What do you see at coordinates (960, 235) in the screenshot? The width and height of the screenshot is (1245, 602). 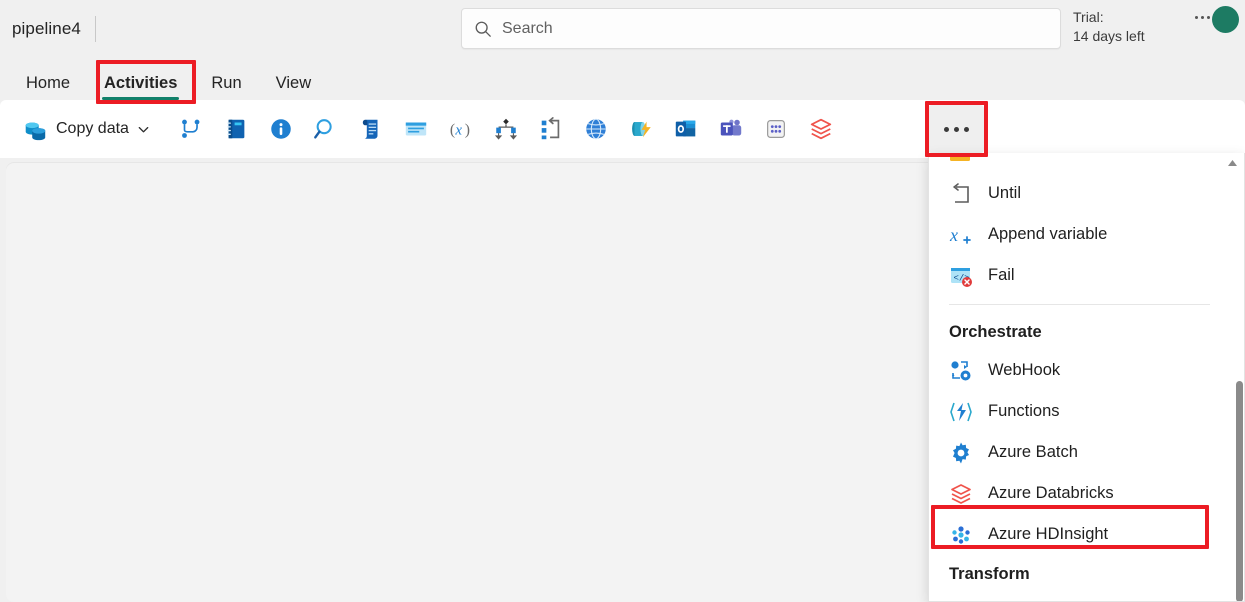 I see `append-variable-icon: x` at bounding box center [960, 235].